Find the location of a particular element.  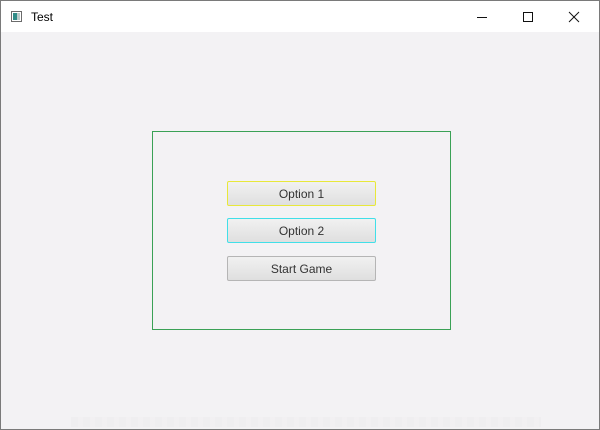

start-game-button: Start Game is located at coordinates (301, 268).